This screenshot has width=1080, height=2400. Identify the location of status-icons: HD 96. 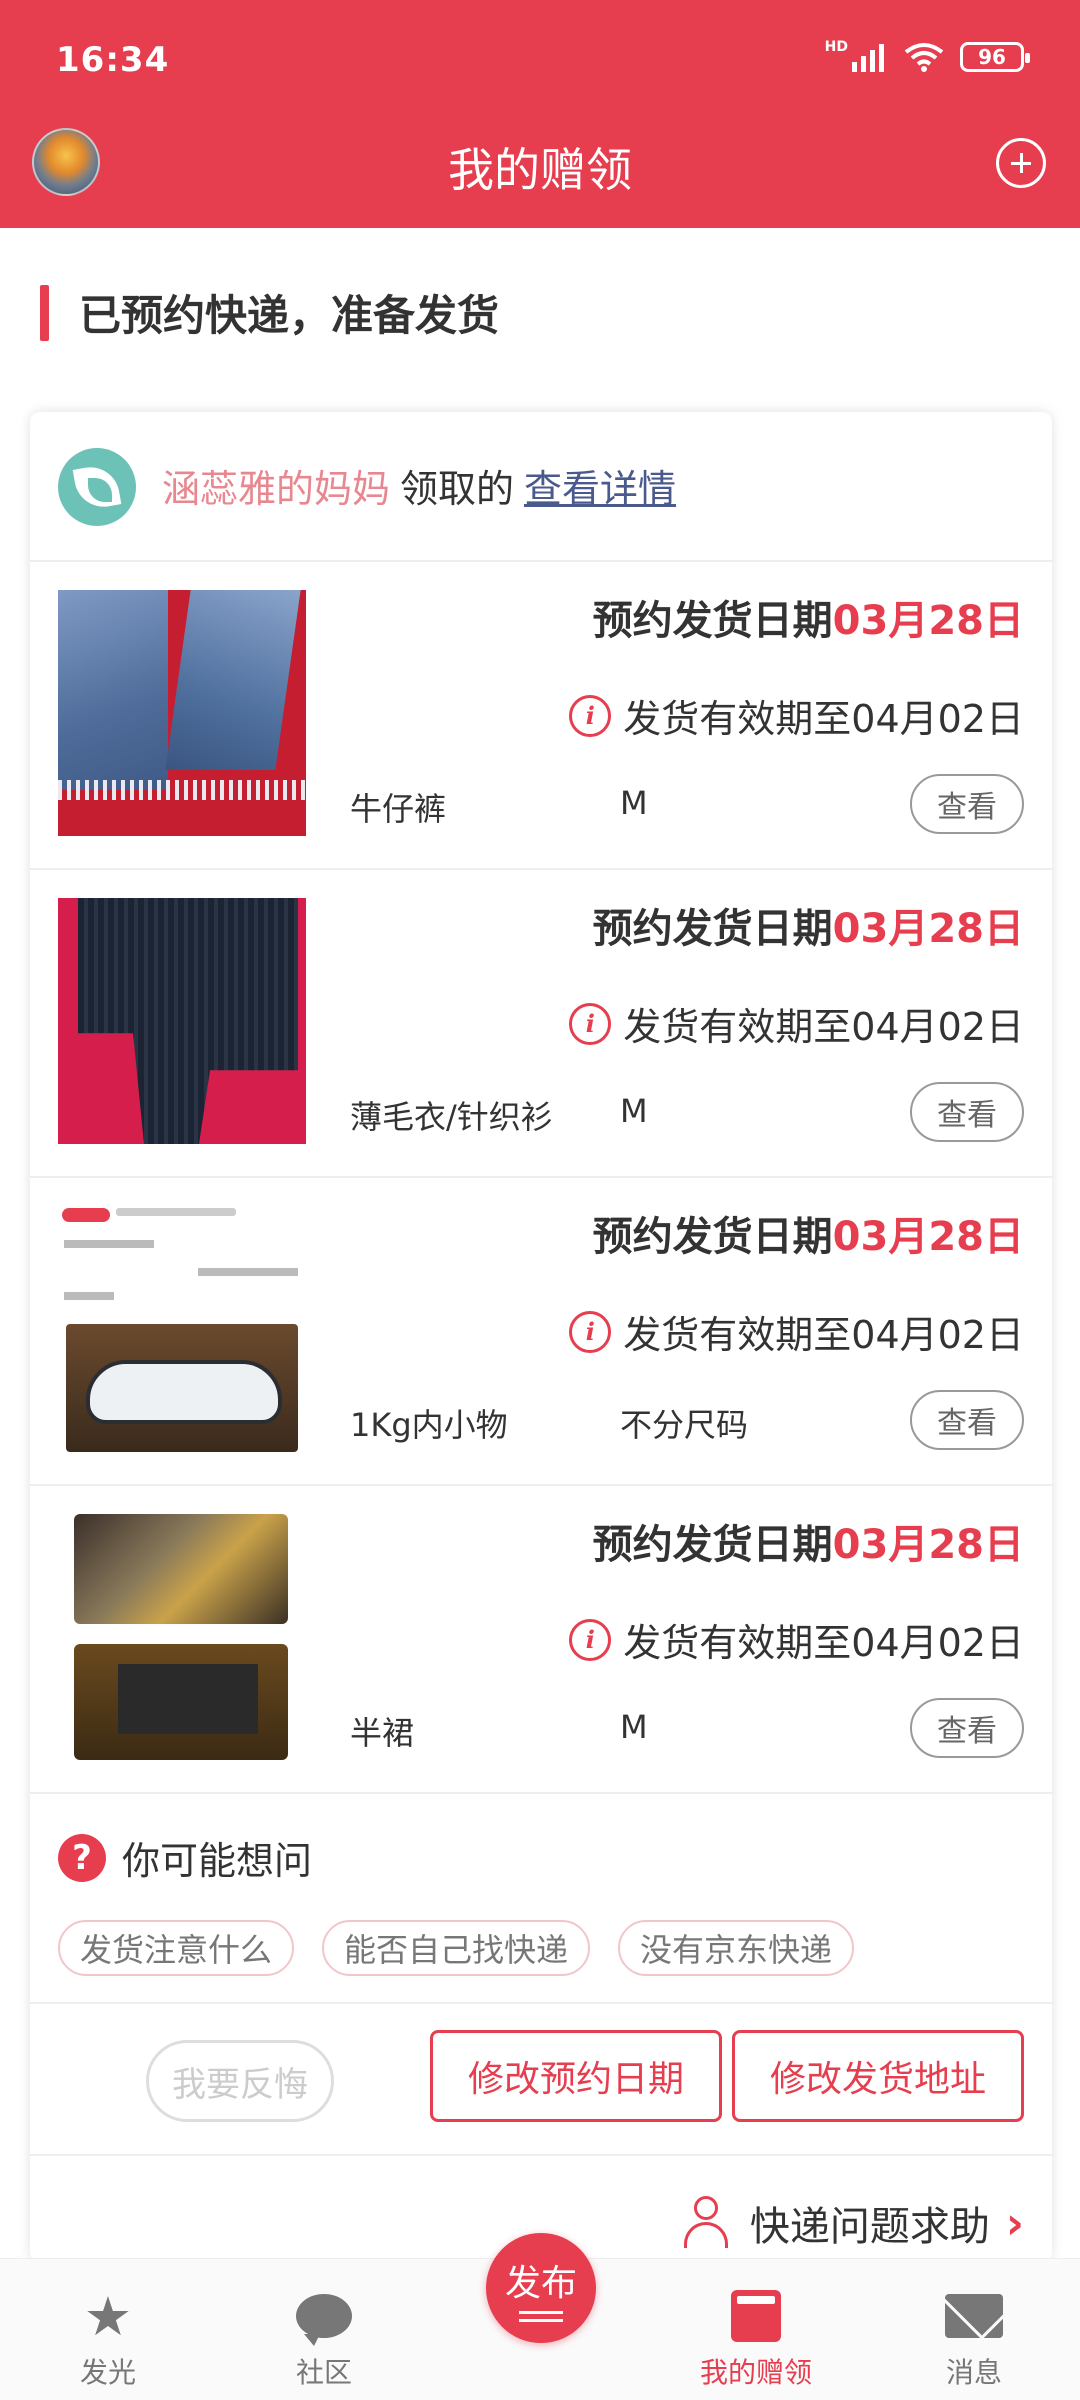
(927, 55).